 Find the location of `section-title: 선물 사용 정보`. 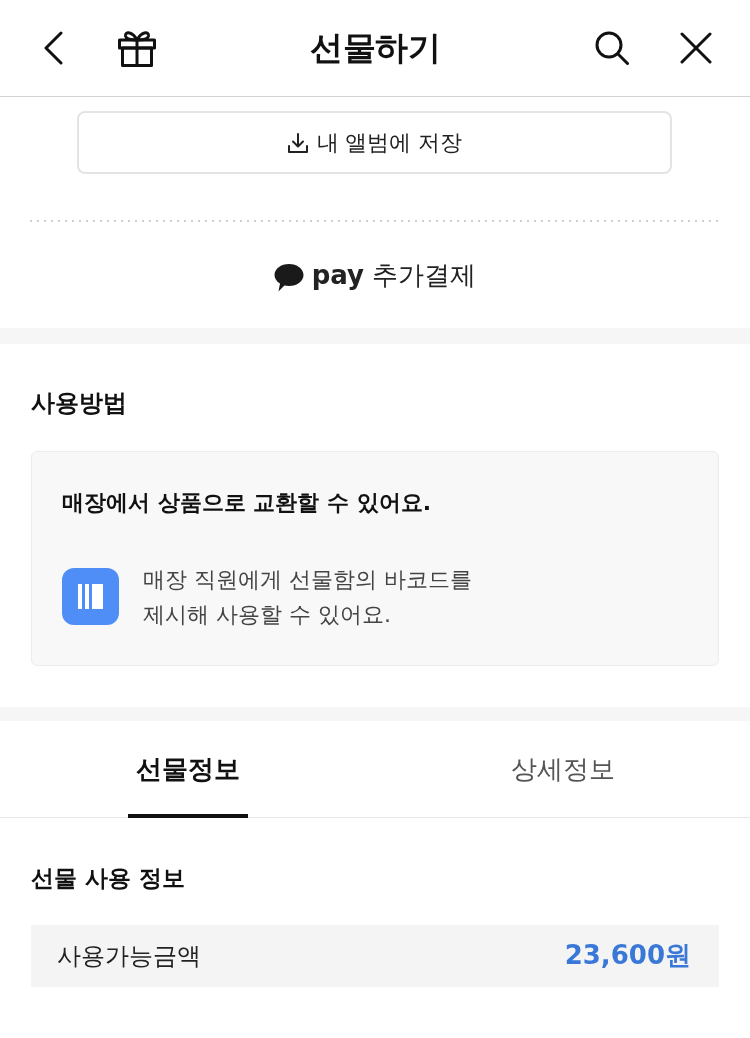

section-title: 선물 사용 정보 is located at coordinates (108, 879).